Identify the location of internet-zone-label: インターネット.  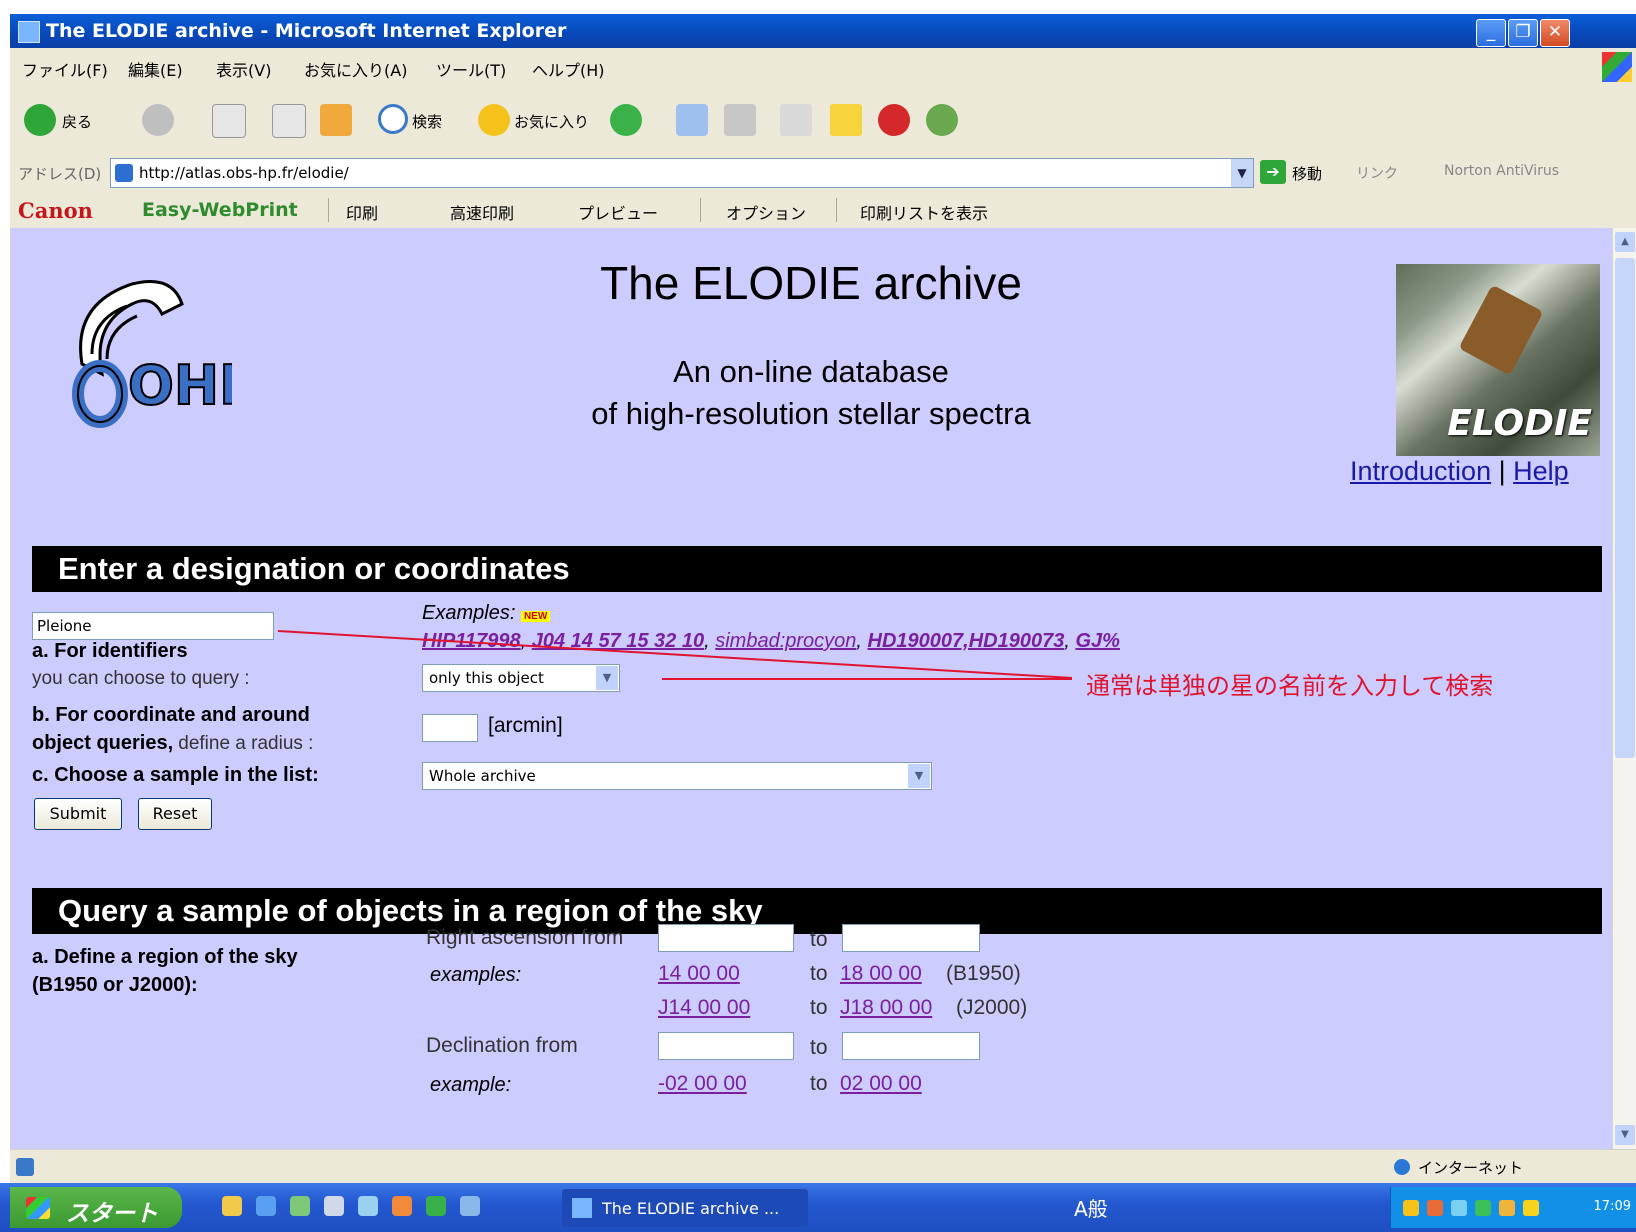
(1471, 1168).